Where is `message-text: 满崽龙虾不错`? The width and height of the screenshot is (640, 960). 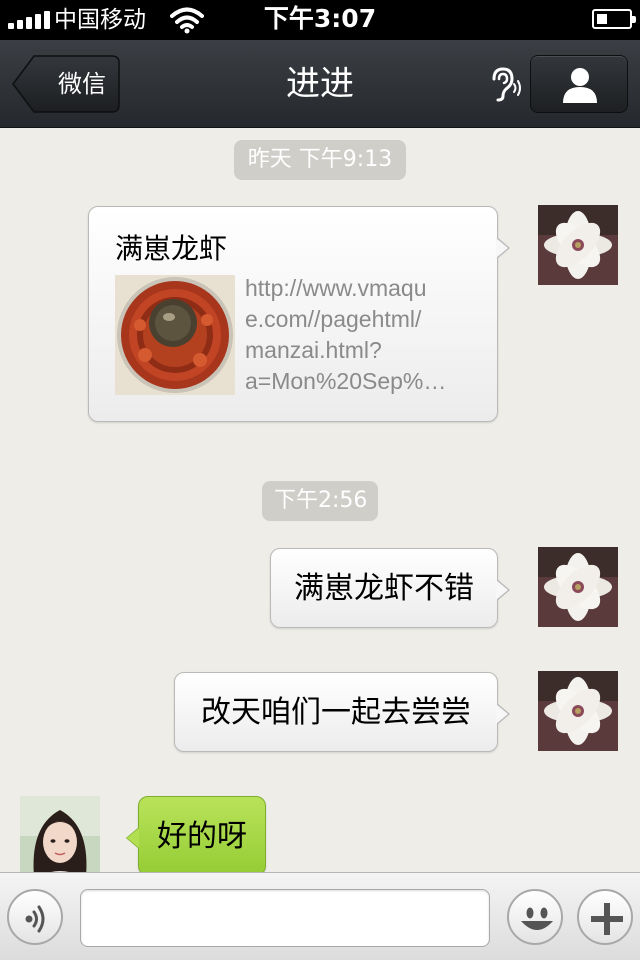 message-text: 满崽龙虾不错 is located at coordinates (384, 588).